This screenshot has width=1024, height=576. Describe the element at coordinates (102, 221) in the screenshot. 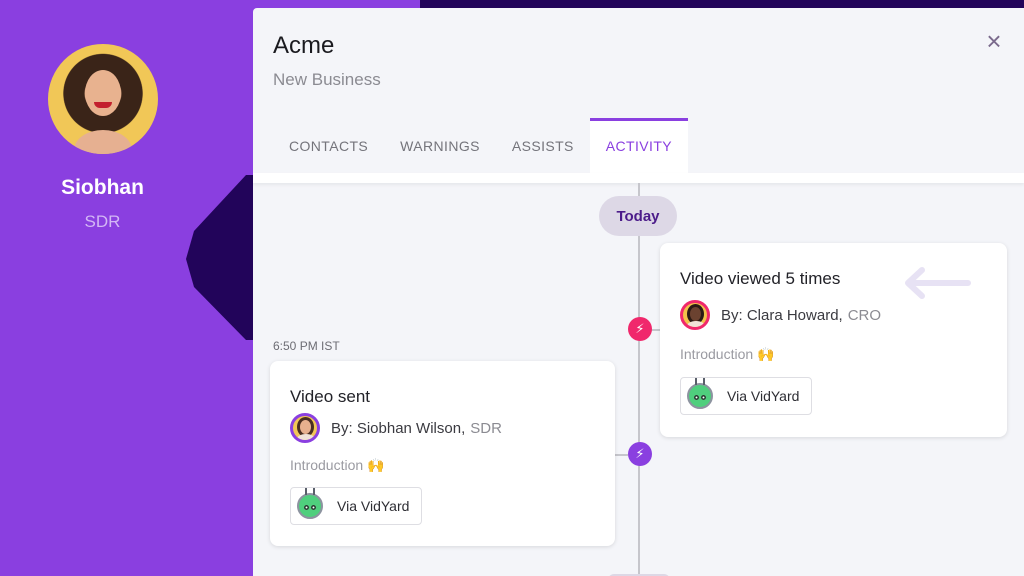

I see `profile-role: SDR` at that location.